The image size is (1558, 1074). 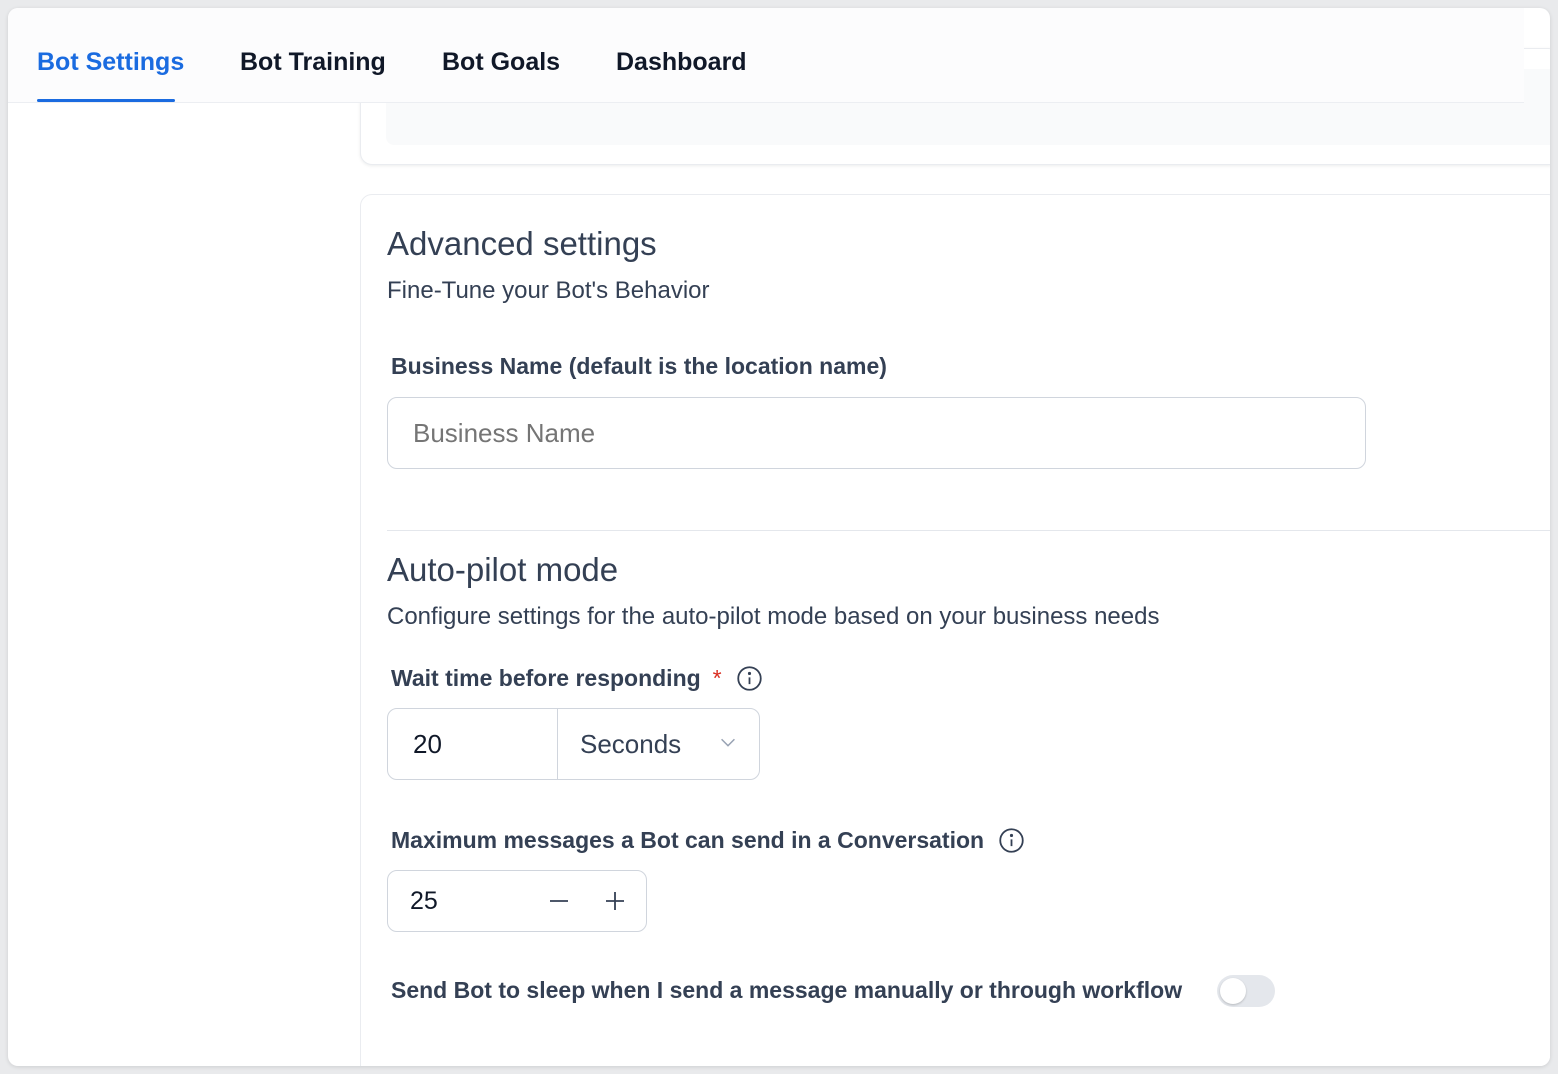 I want to click on advanced-settings-title: Advanced settings, so click(x=522, y=243).